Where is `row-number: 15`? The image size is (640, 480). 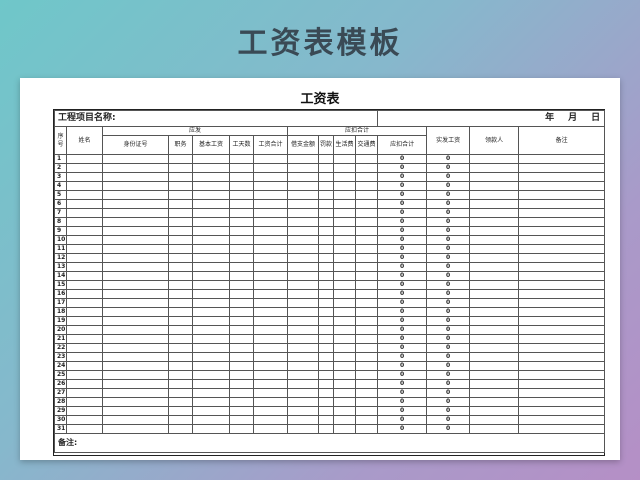
row-number: 15 is located at coordinates (60, 285).